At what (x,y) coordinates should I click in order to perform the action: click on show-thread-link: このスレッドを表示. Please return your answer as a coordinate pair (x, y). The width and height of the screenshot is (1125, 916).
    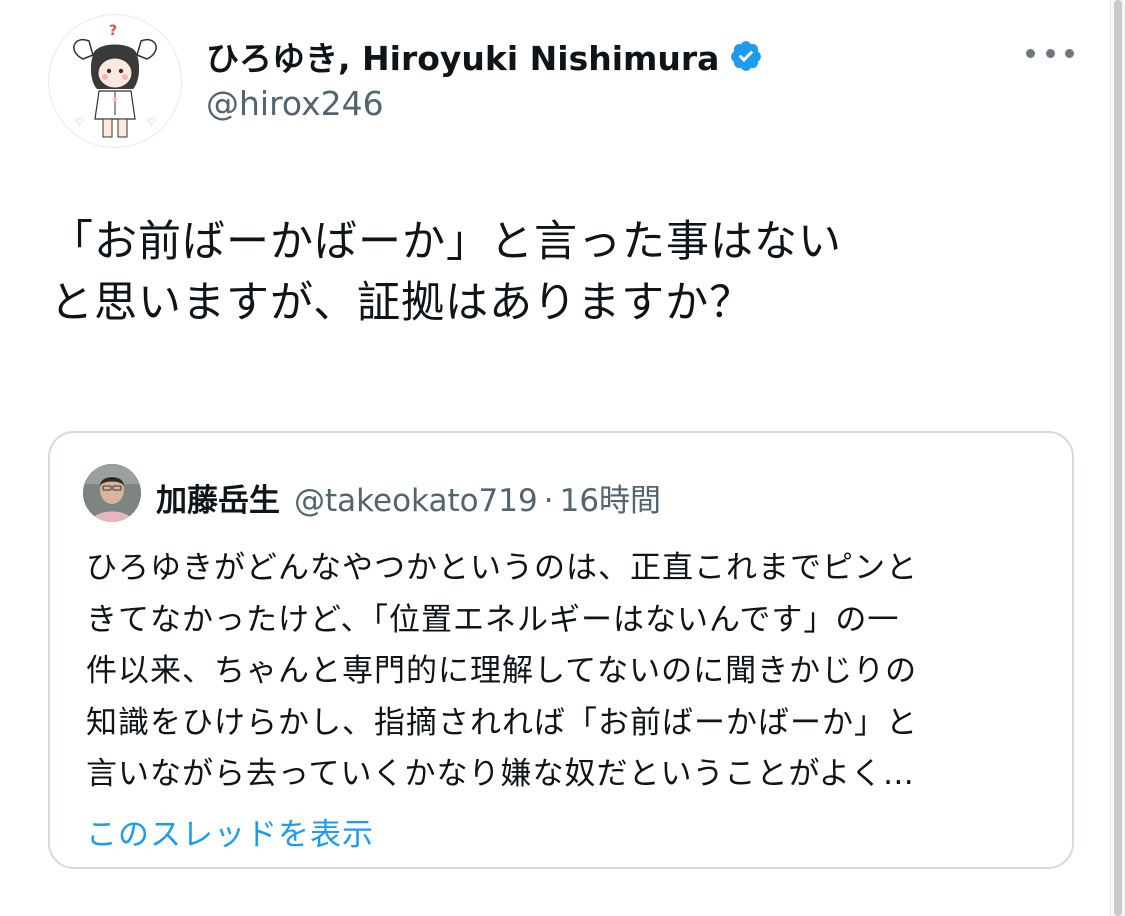
    Looking at the image, I should click on (230, 831).